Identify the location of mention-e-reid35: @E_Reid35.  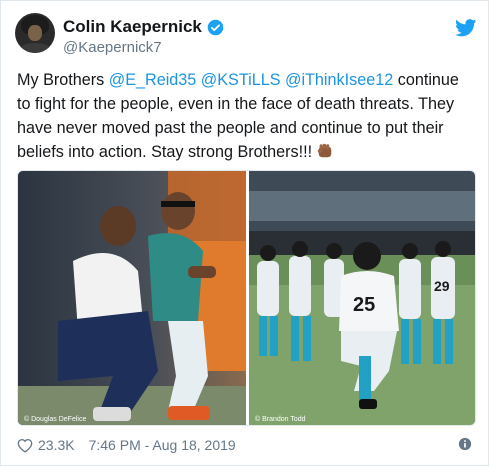
(153, 80).